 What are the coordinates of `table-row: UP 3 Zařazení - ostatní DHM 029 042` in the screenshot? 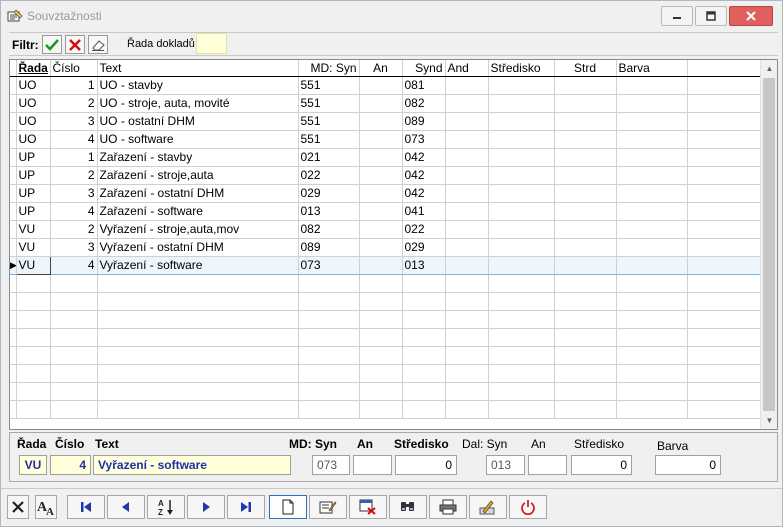 It's located at (386, 193).